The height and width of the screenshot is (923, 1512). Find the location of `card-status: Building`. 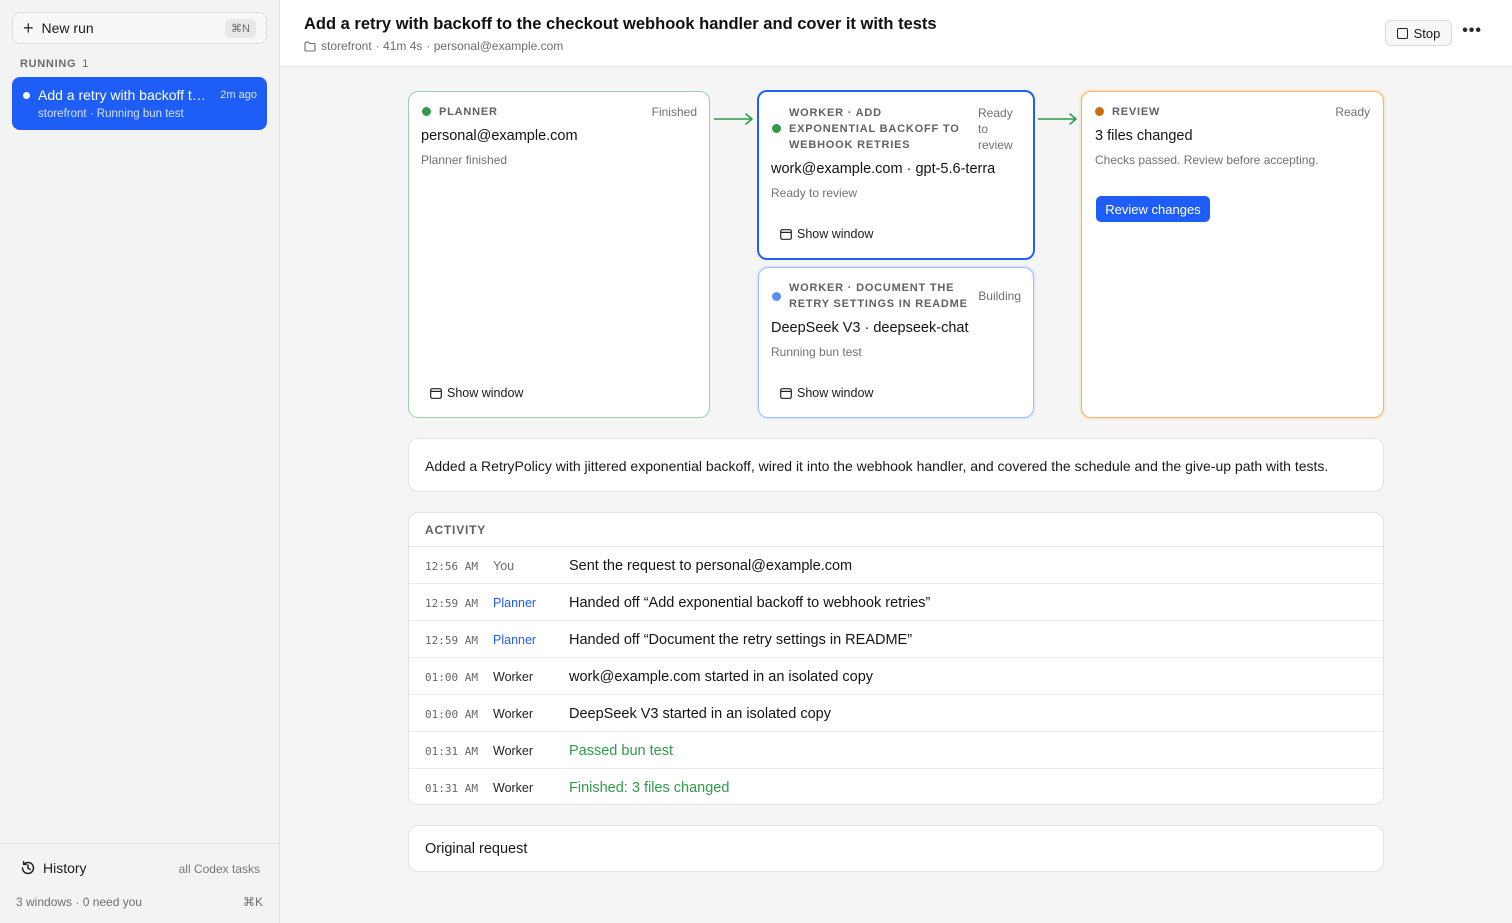

card-status: Building is located at coordinates (999, 296).